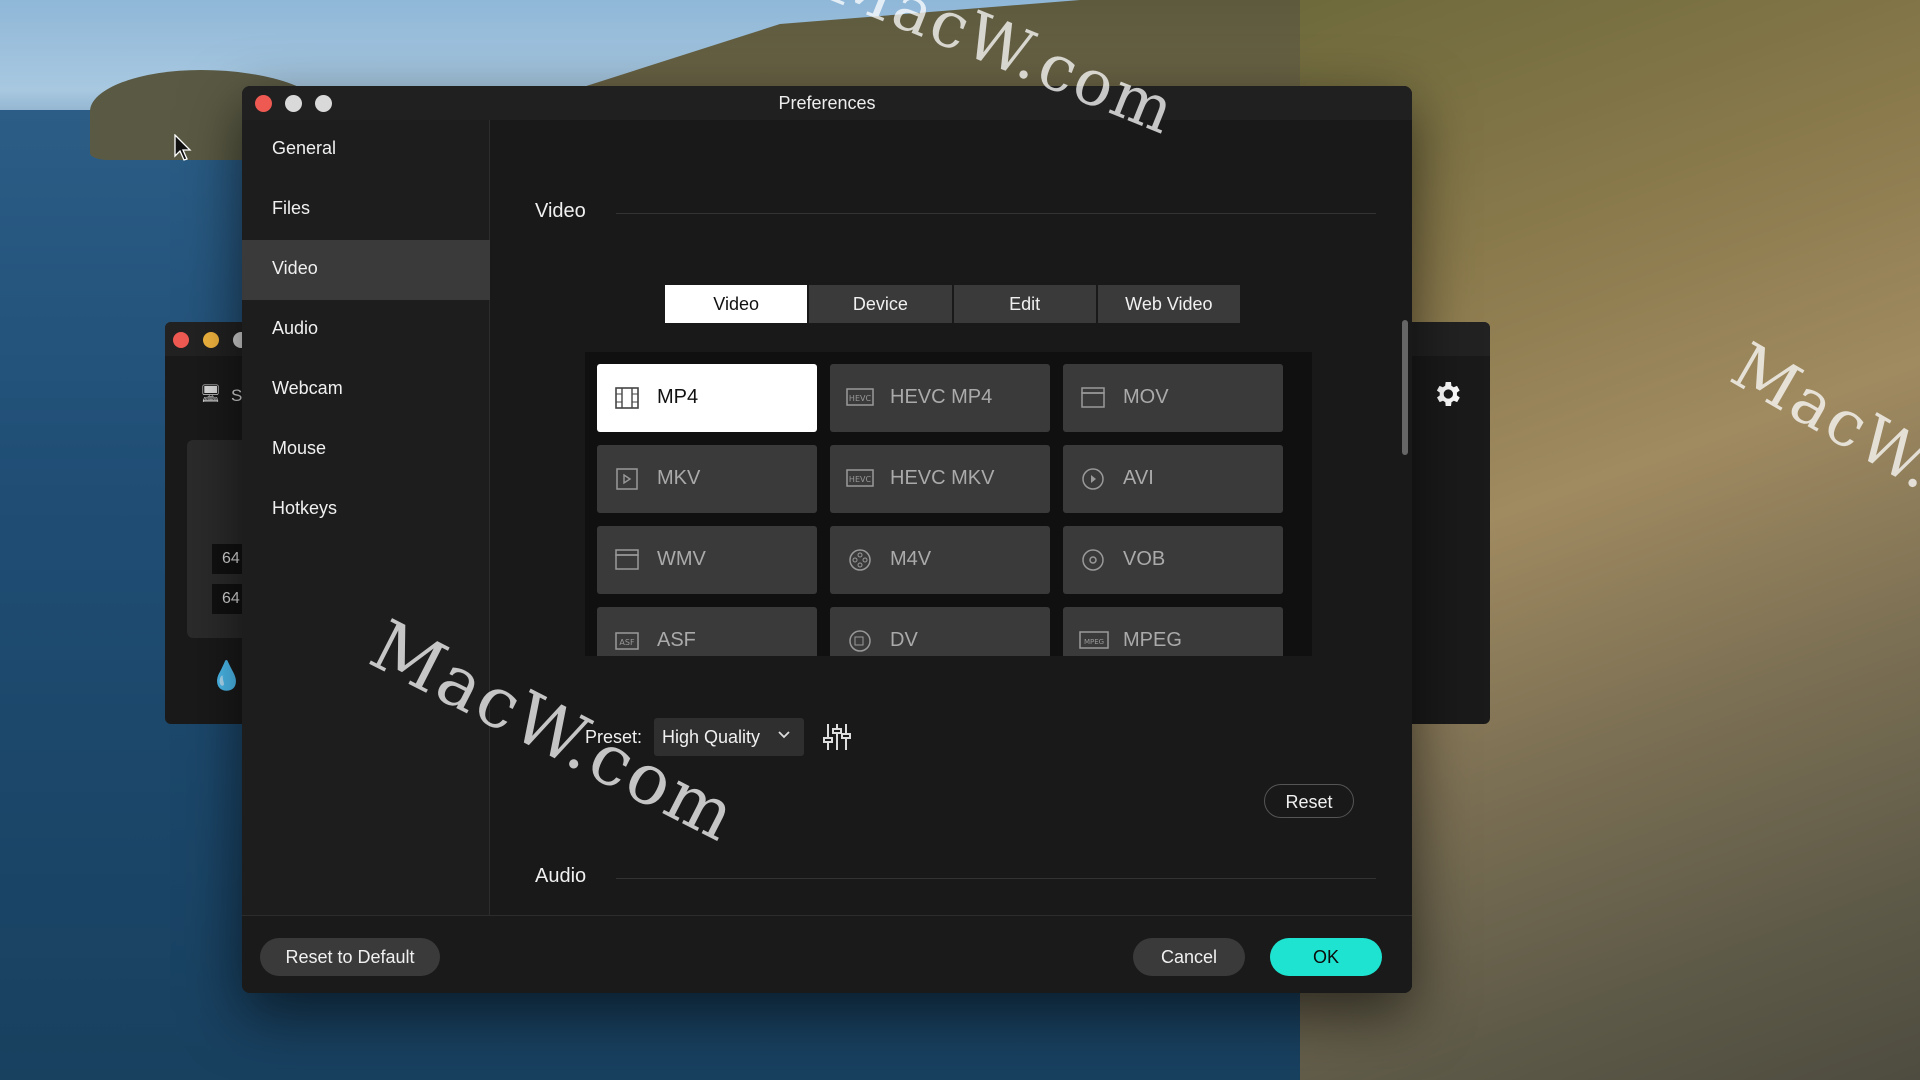 The width and height of the screenshot is (1920, 1080). Describe the element at coordinates (707, 479) in the screenshot. I see `format-mkv: MKV` at that location.